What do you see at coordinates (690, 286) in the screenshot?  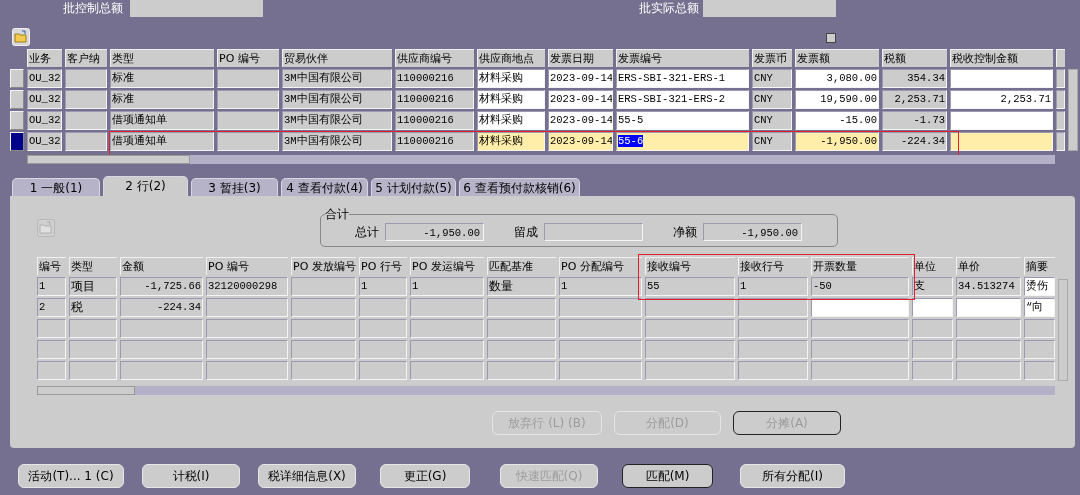 I see `table-cell: 55` at bounding box center [690, 286].